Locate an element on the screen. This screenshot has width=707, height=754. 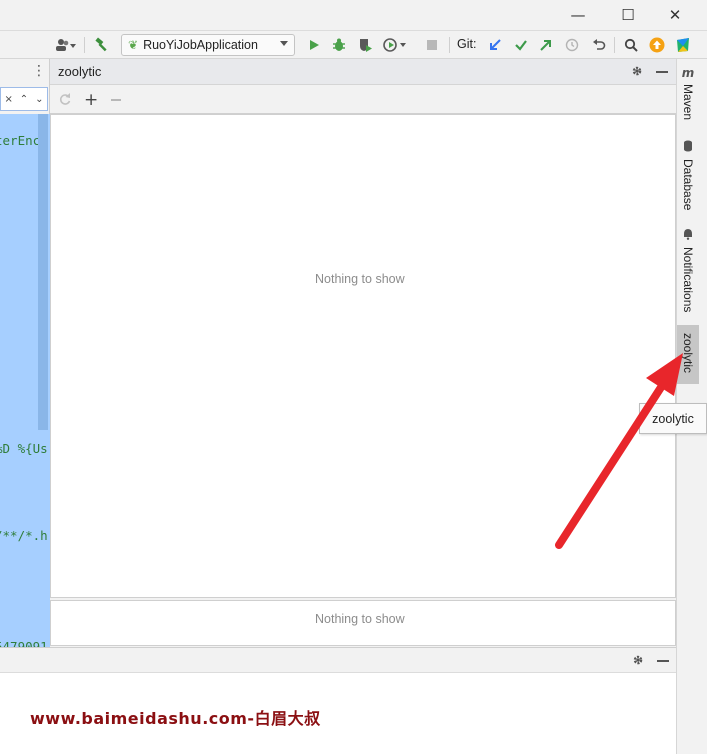
code-line: 5479091 is located at coordinates (24, 643).